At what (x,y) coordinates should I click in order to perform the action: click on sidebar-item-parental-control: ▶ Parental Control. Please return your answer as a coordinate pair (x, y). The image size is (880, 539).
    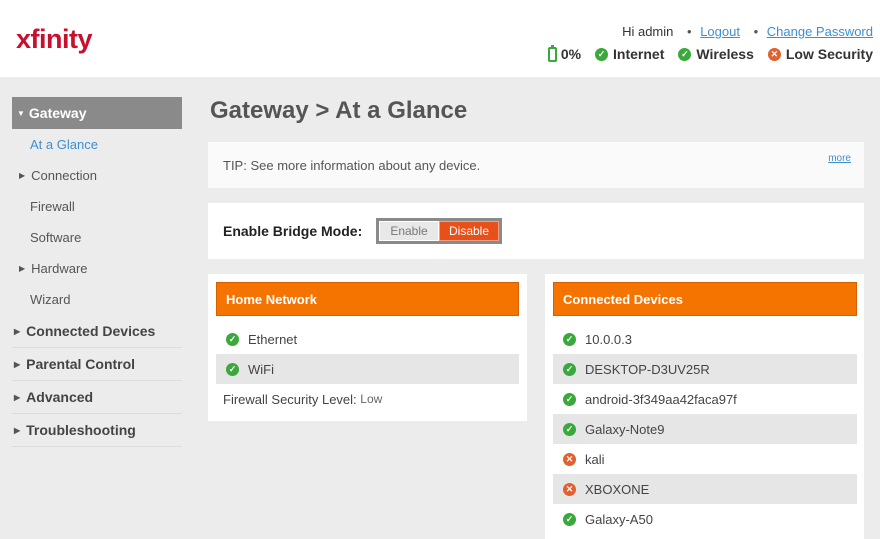
    Looking at the image, I should click on (97, 364).